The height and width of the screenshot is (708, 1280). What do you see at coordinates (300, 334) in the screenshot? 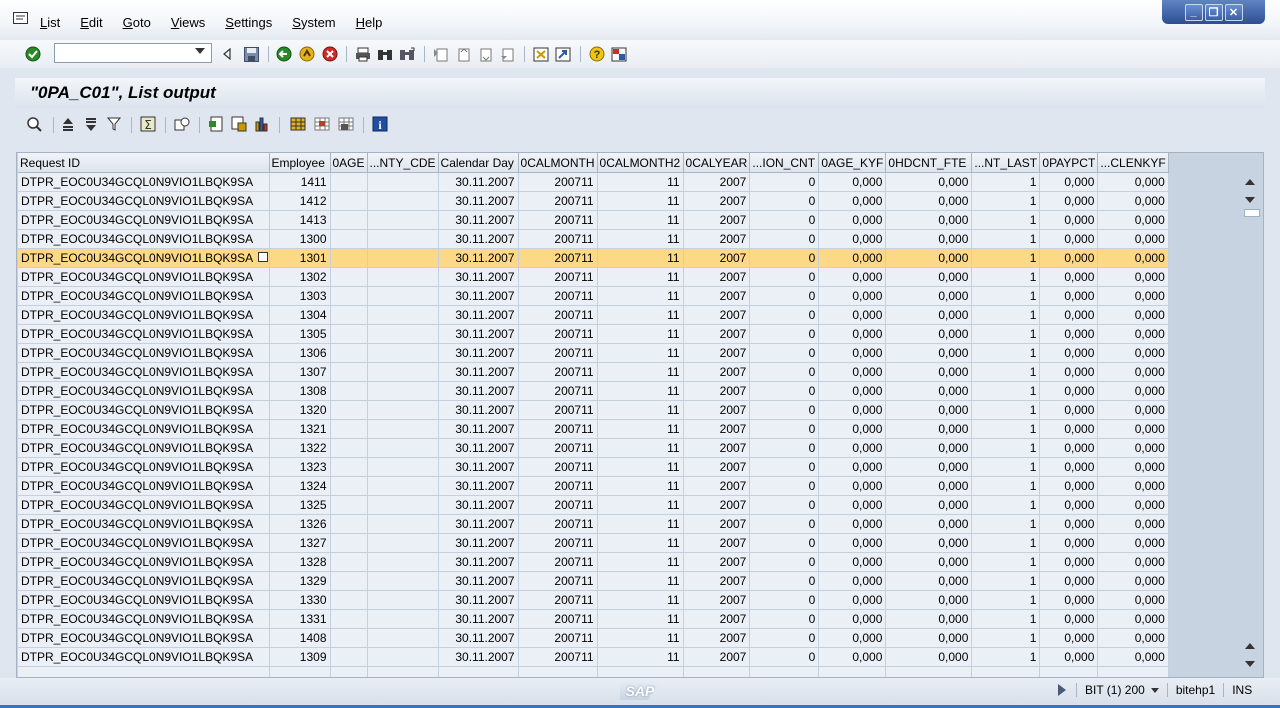
I see `table-cell: 1305` at bounding box center [300, 334].